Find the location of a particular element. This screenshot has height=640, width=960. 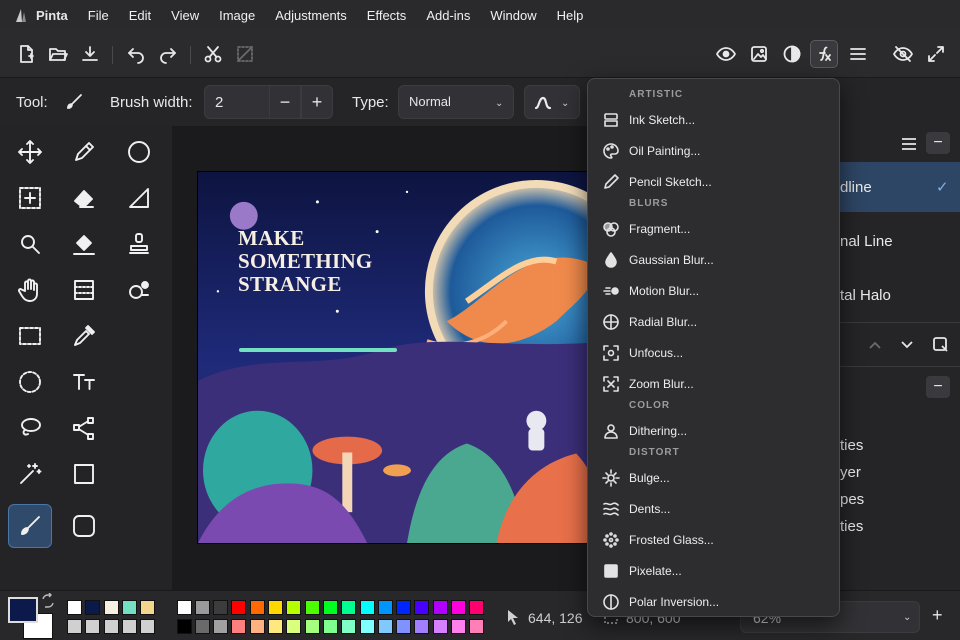

menu-edit: Edit is located at coordinates (140, 15).